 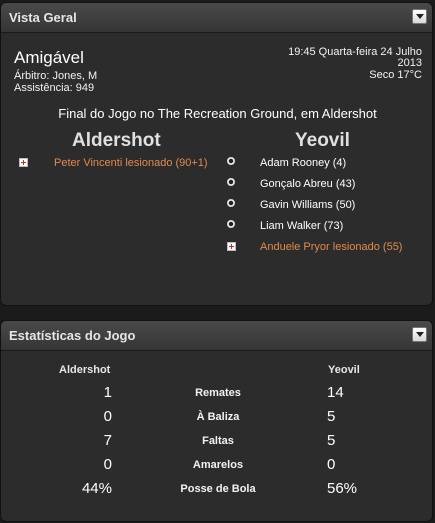 What do you see at coordinates (303, 163) in the screenshot?
I see `away-event-goal: Adam Rooney (4)` at bounding box center [303, 163].